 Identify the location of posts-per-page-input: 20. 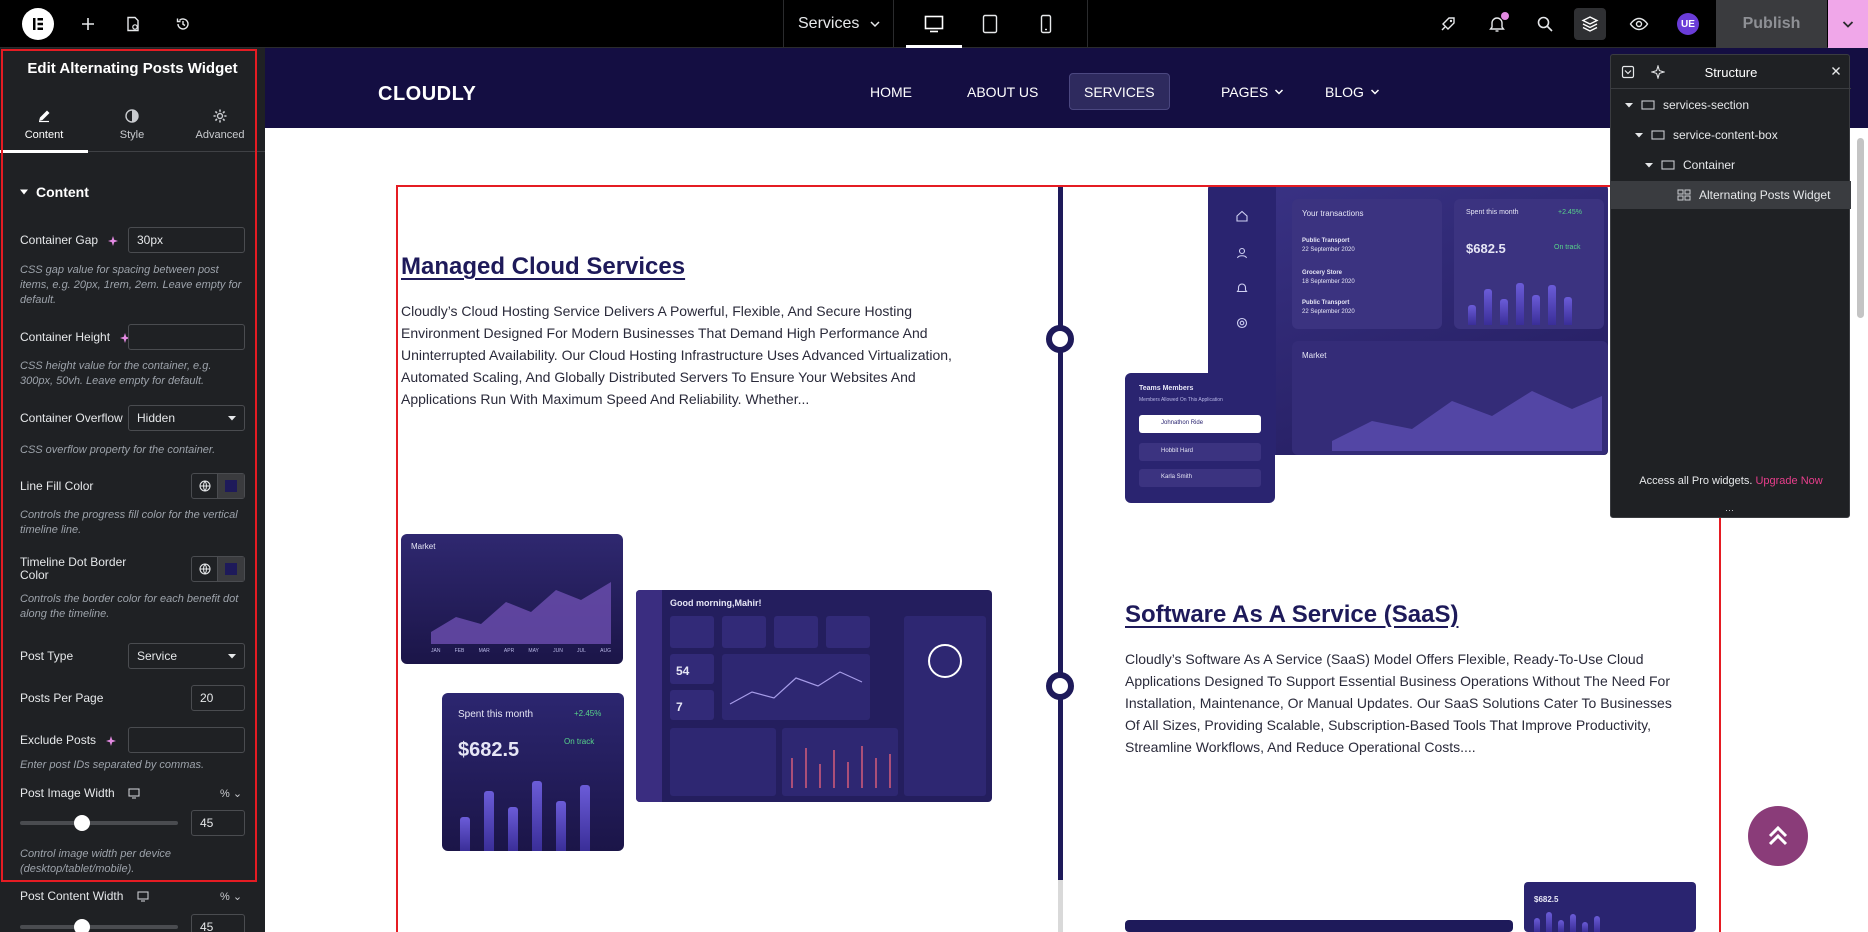
(218, 698).